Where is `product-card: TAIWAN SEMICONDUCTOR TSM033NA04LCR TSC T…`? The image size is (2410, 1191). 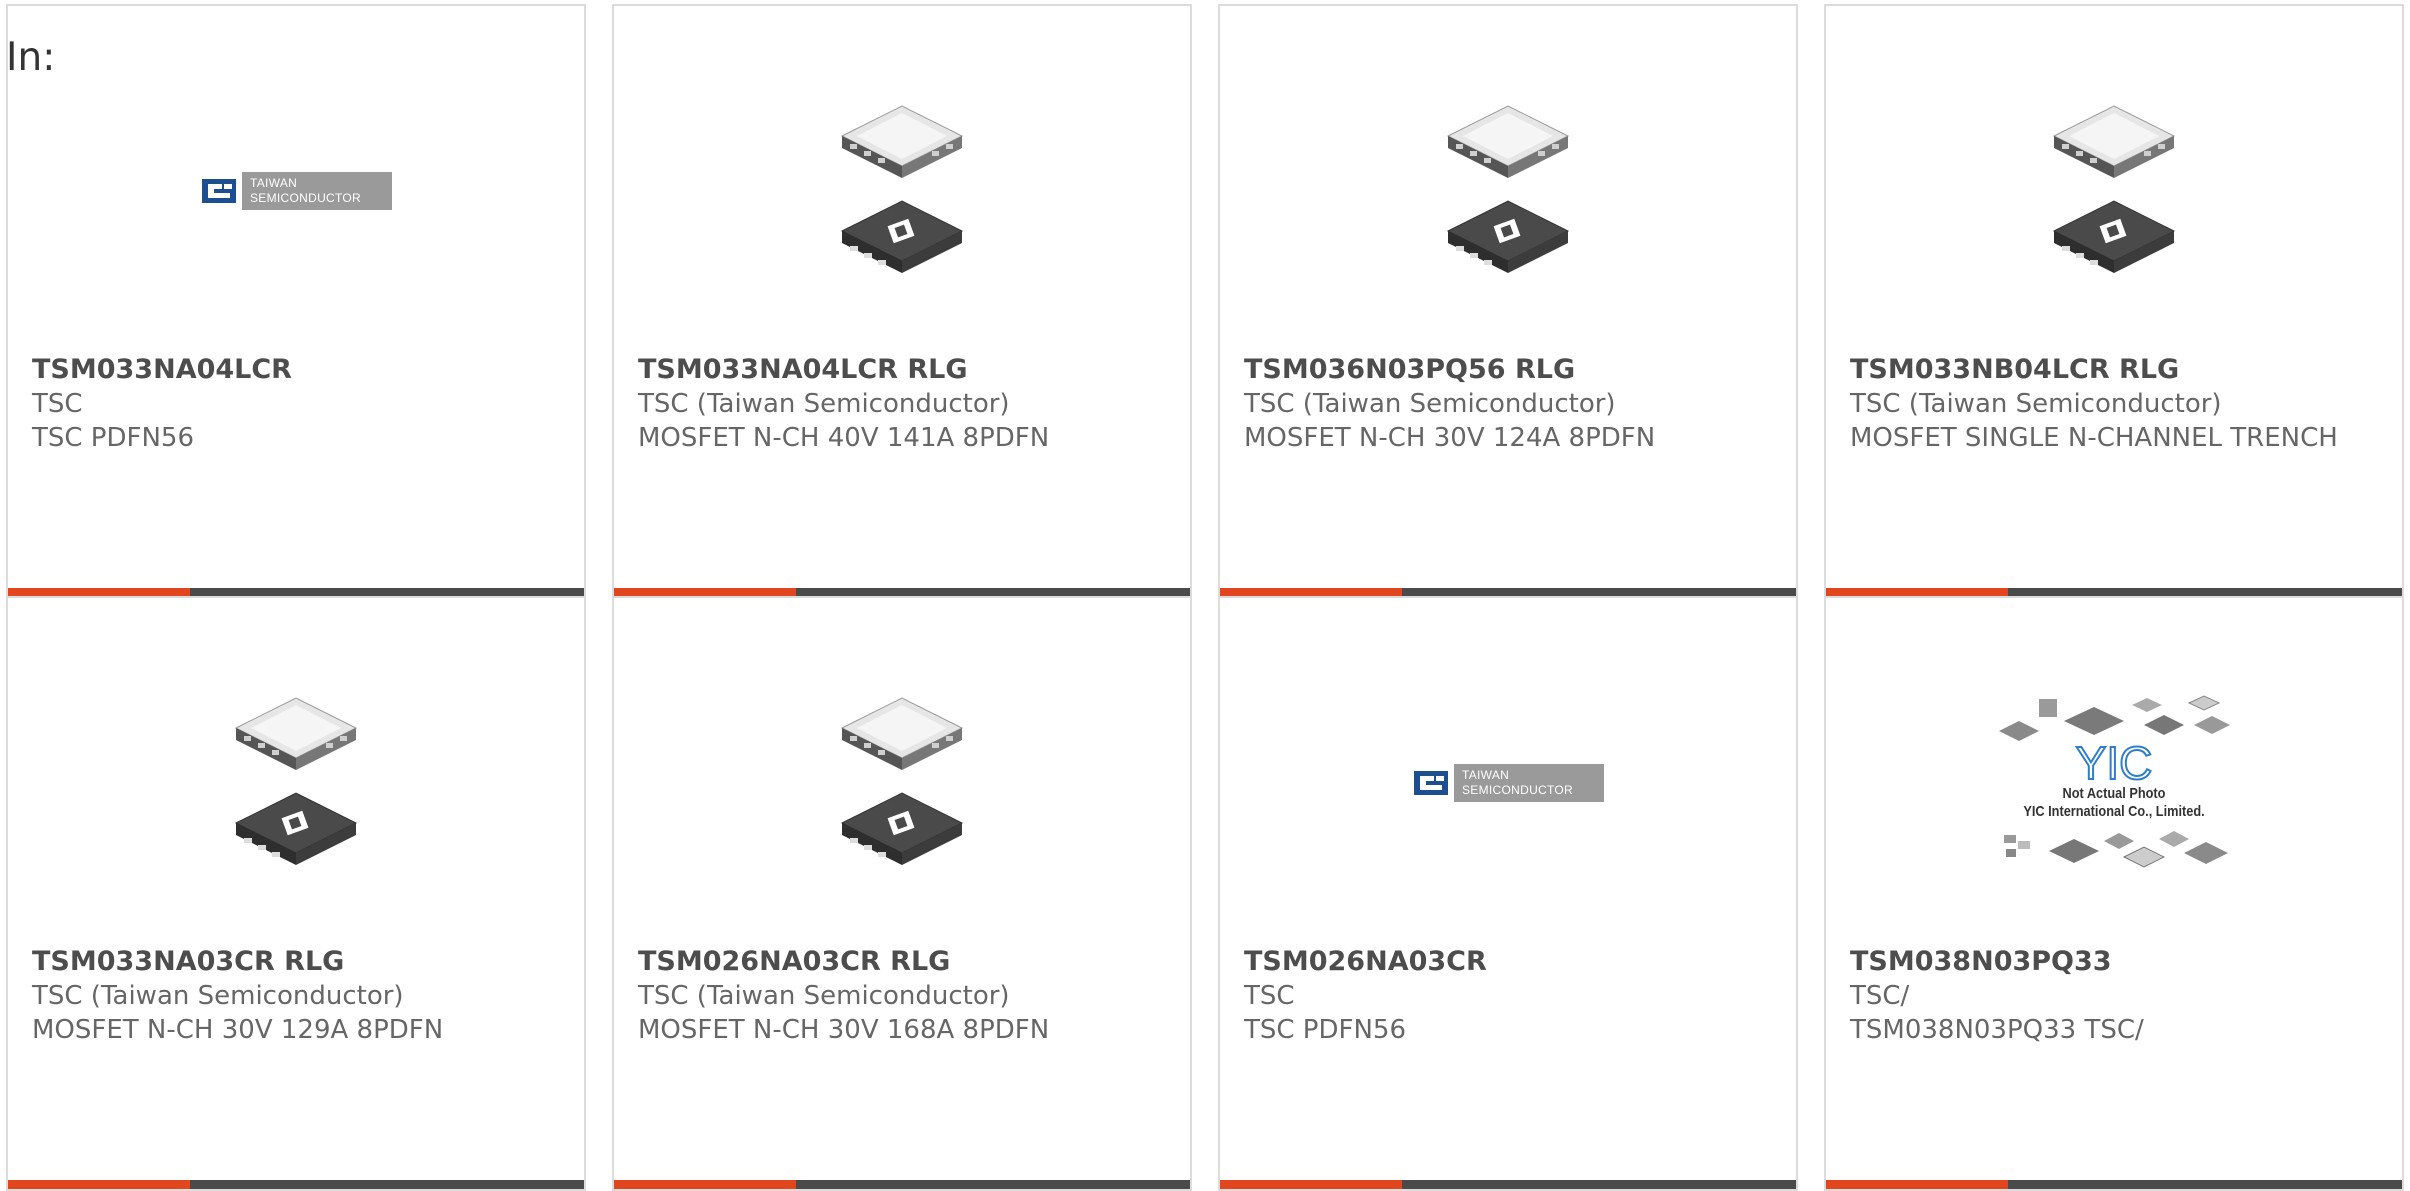 product-card: TAIWAN SEMICONDUCTOR TSM033NA04LCR TSC T… is located at coordinates (296, 301).